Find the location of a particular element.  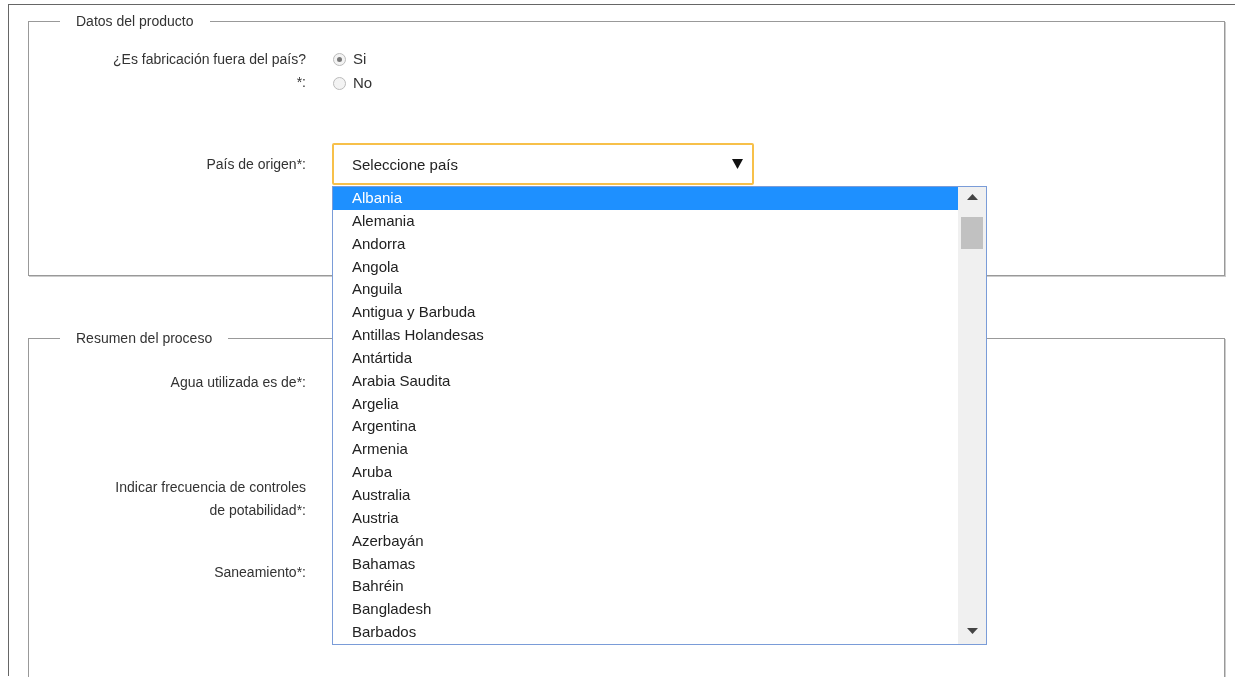

dropdown-option: Azerbayán is located at coordinates (645, 541).